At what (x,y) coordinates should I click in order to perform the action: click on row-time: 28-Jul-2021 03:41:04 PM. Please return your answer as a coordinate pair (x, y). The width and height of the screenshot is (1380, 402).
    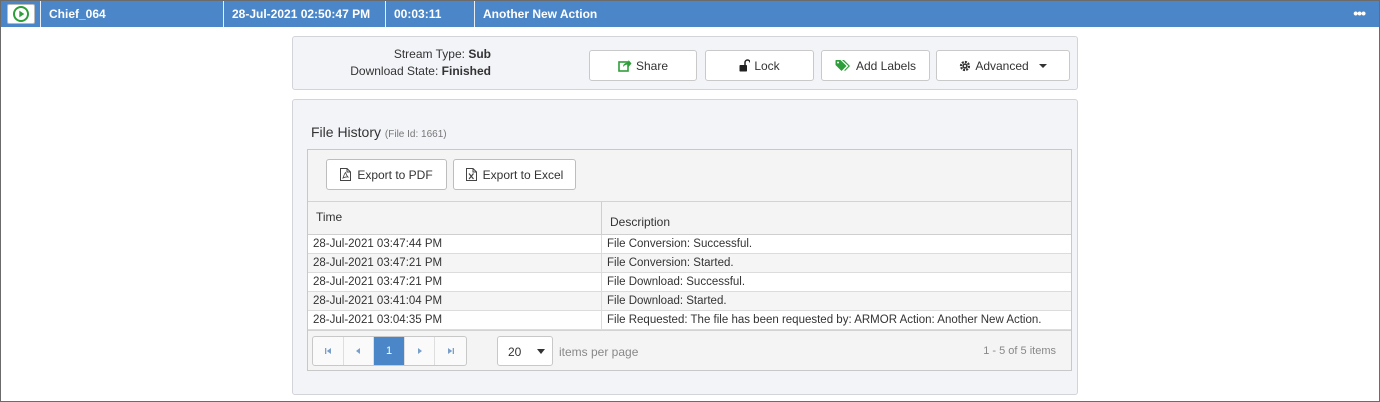
    Looking at the image, I should click on (455, 301).